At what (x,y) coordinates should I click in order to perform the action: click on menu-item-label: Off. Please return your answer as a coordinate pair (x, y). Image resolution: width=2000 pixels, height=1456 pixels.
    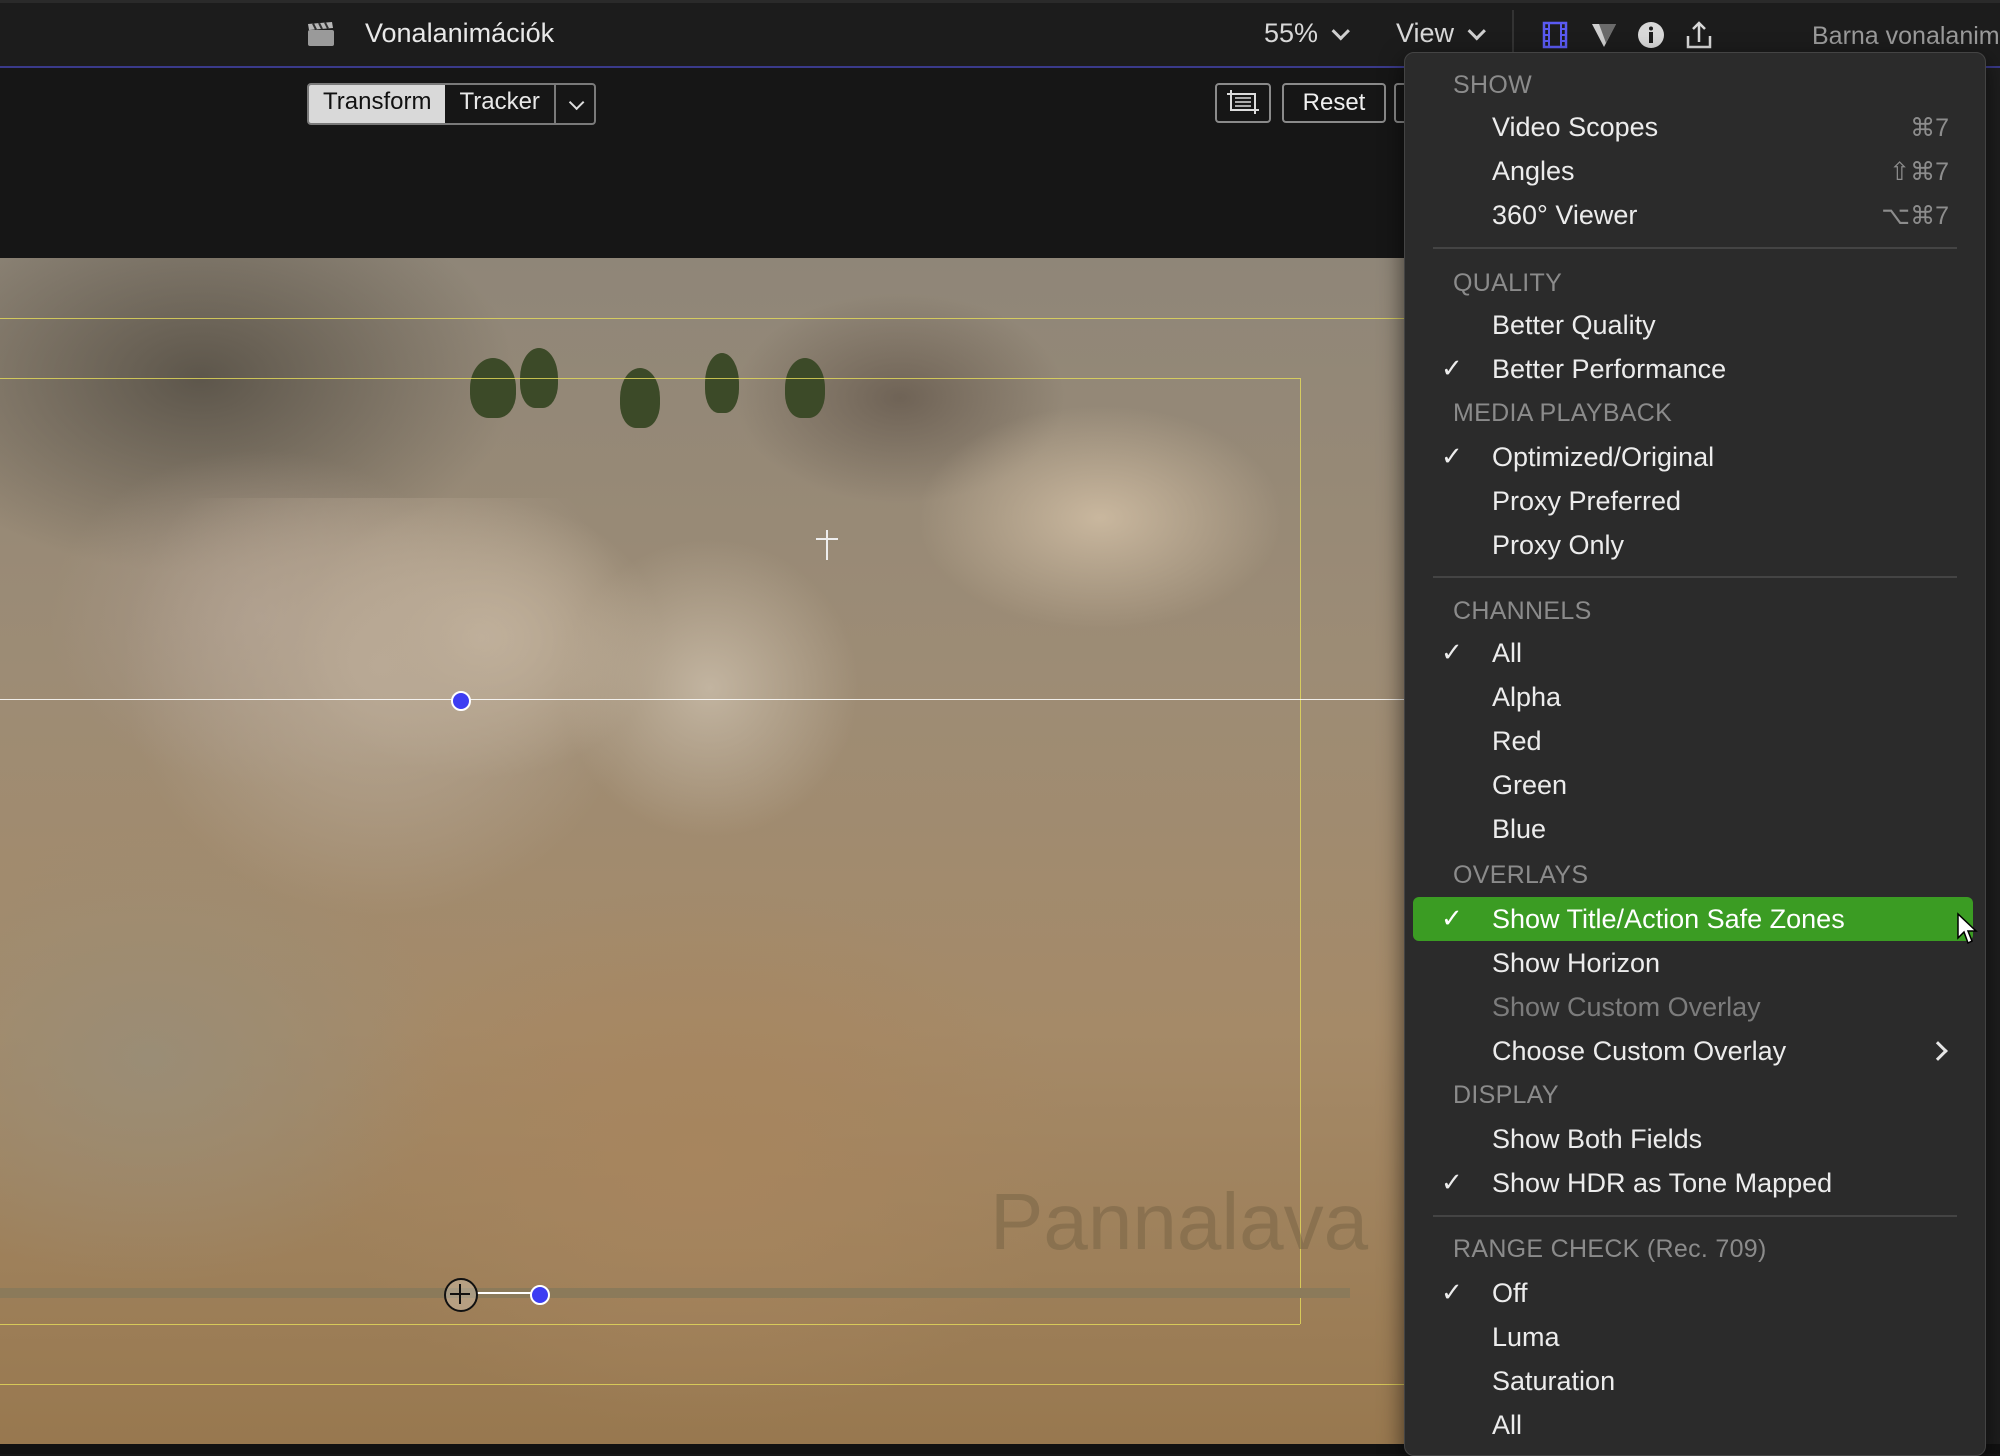
    Looking at the image, I should click on (1510, 1293).